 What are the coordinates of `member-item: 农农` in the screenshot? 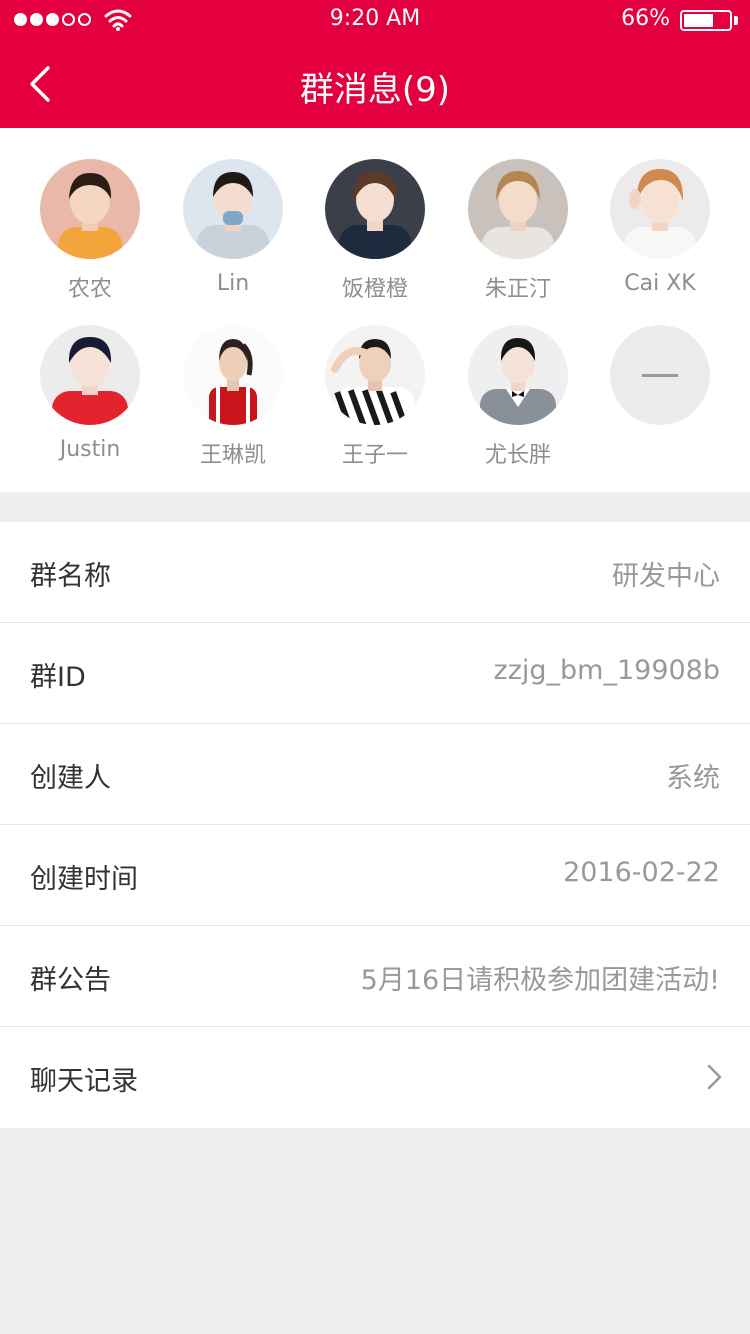 It's located at (90, 231).